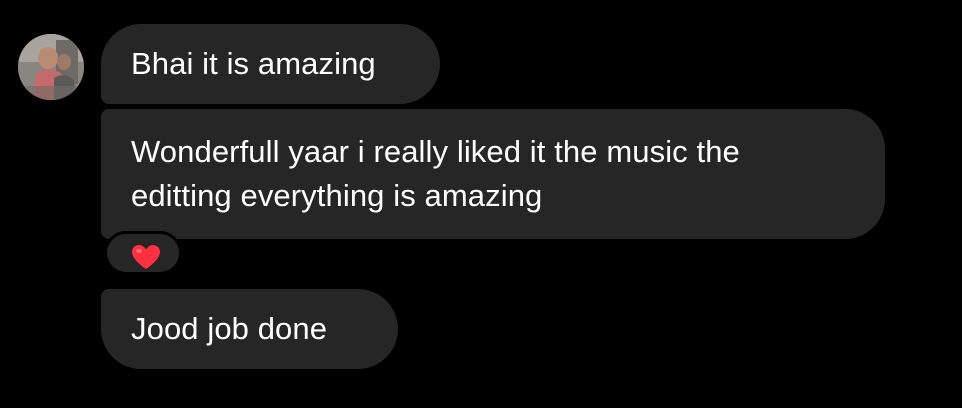 Image resolution: width=962 pixels, height=411 pixels. I want to click on message-bubble: Bhai it is amazing, so click(270, 64).